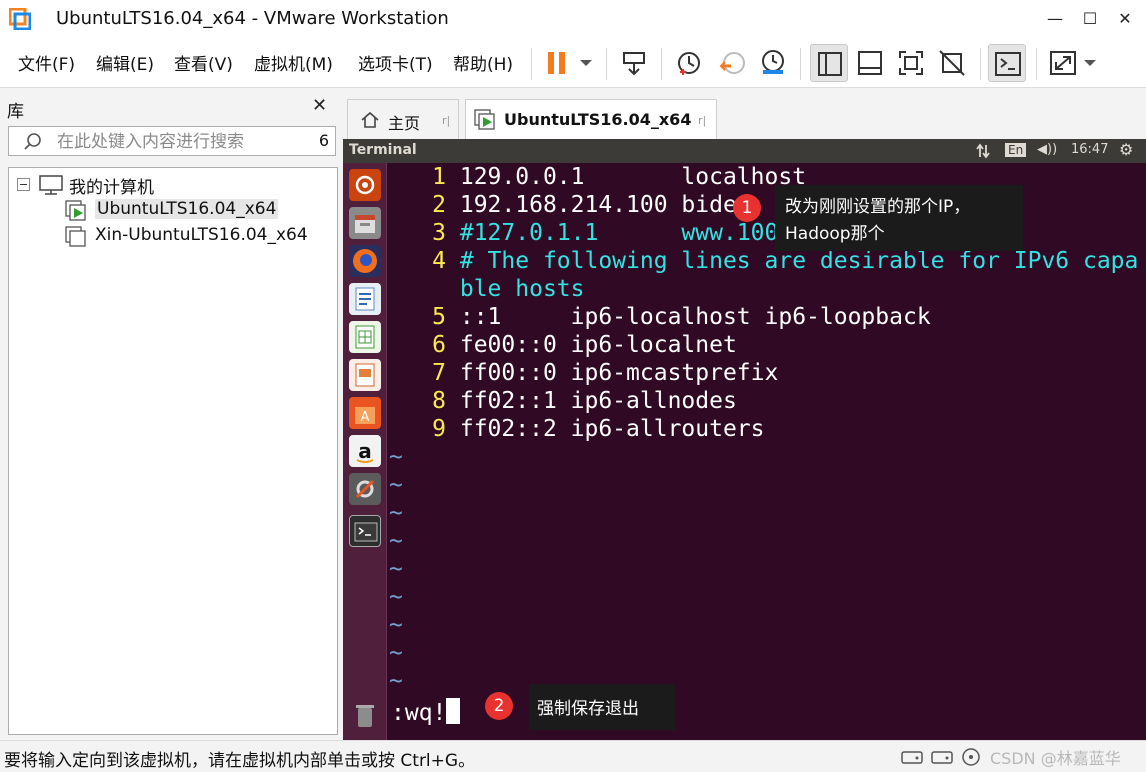  I want to click on vim-line: 5 ::1 ip6-localhost ip6-loopback, so click(660, 317).